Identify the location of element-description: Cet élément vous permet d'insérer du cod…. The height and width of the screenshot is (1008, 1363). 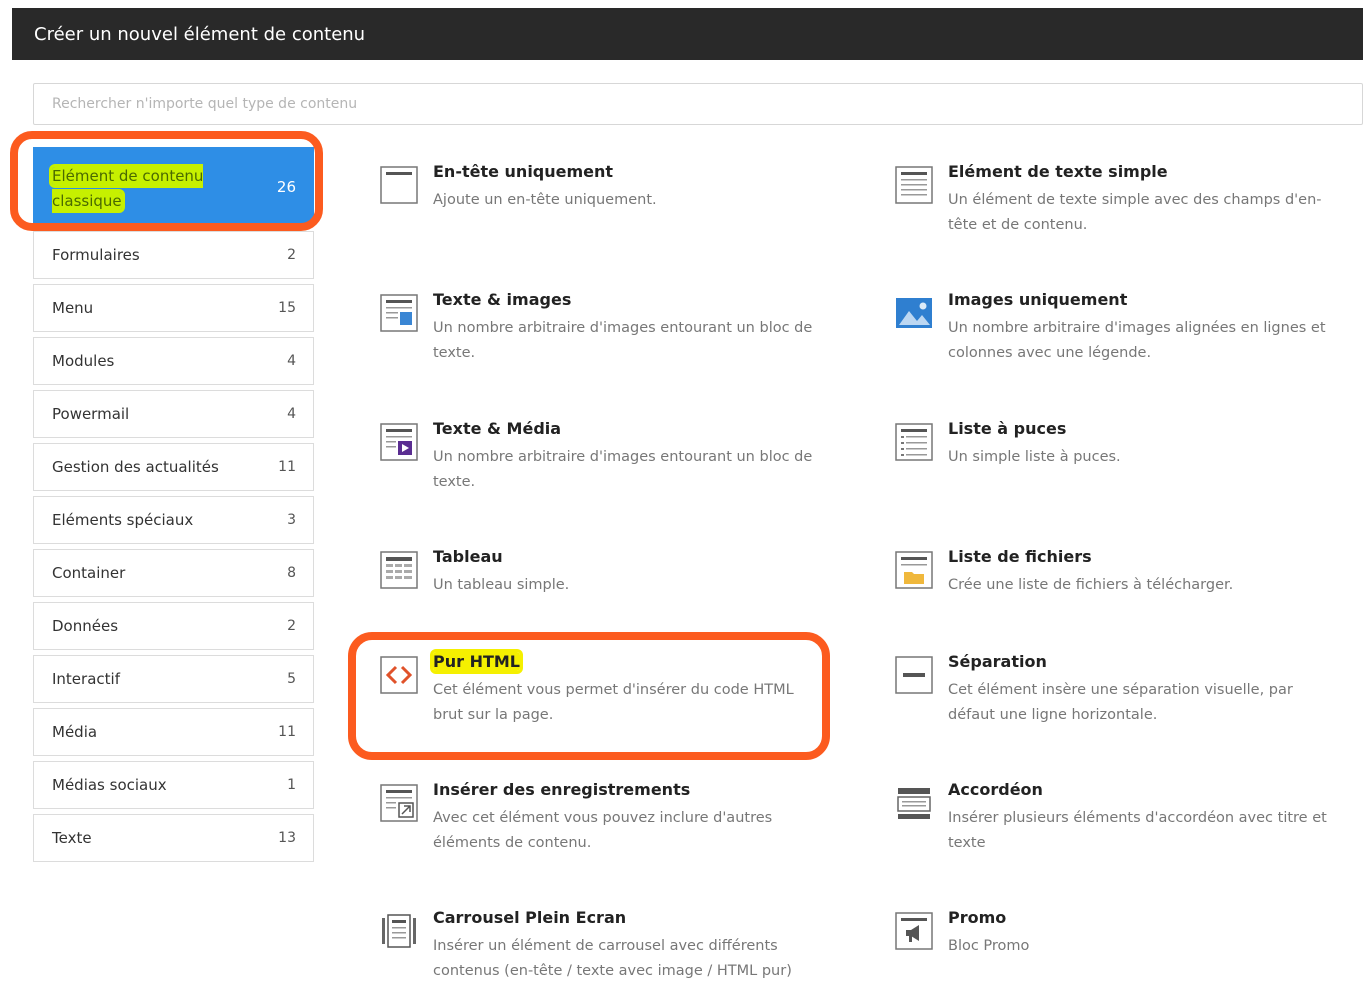
(613, 702).